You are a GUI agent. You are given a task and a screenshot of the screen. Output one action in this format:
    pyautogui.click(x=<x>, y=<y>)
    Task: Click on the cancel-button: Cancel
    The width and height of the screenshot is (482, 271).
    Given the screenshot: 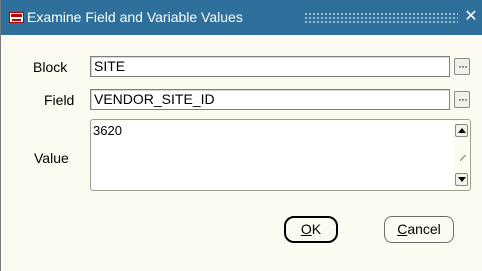 What is the action you would take?
    pyautogui.click(x=419, y=229)
    